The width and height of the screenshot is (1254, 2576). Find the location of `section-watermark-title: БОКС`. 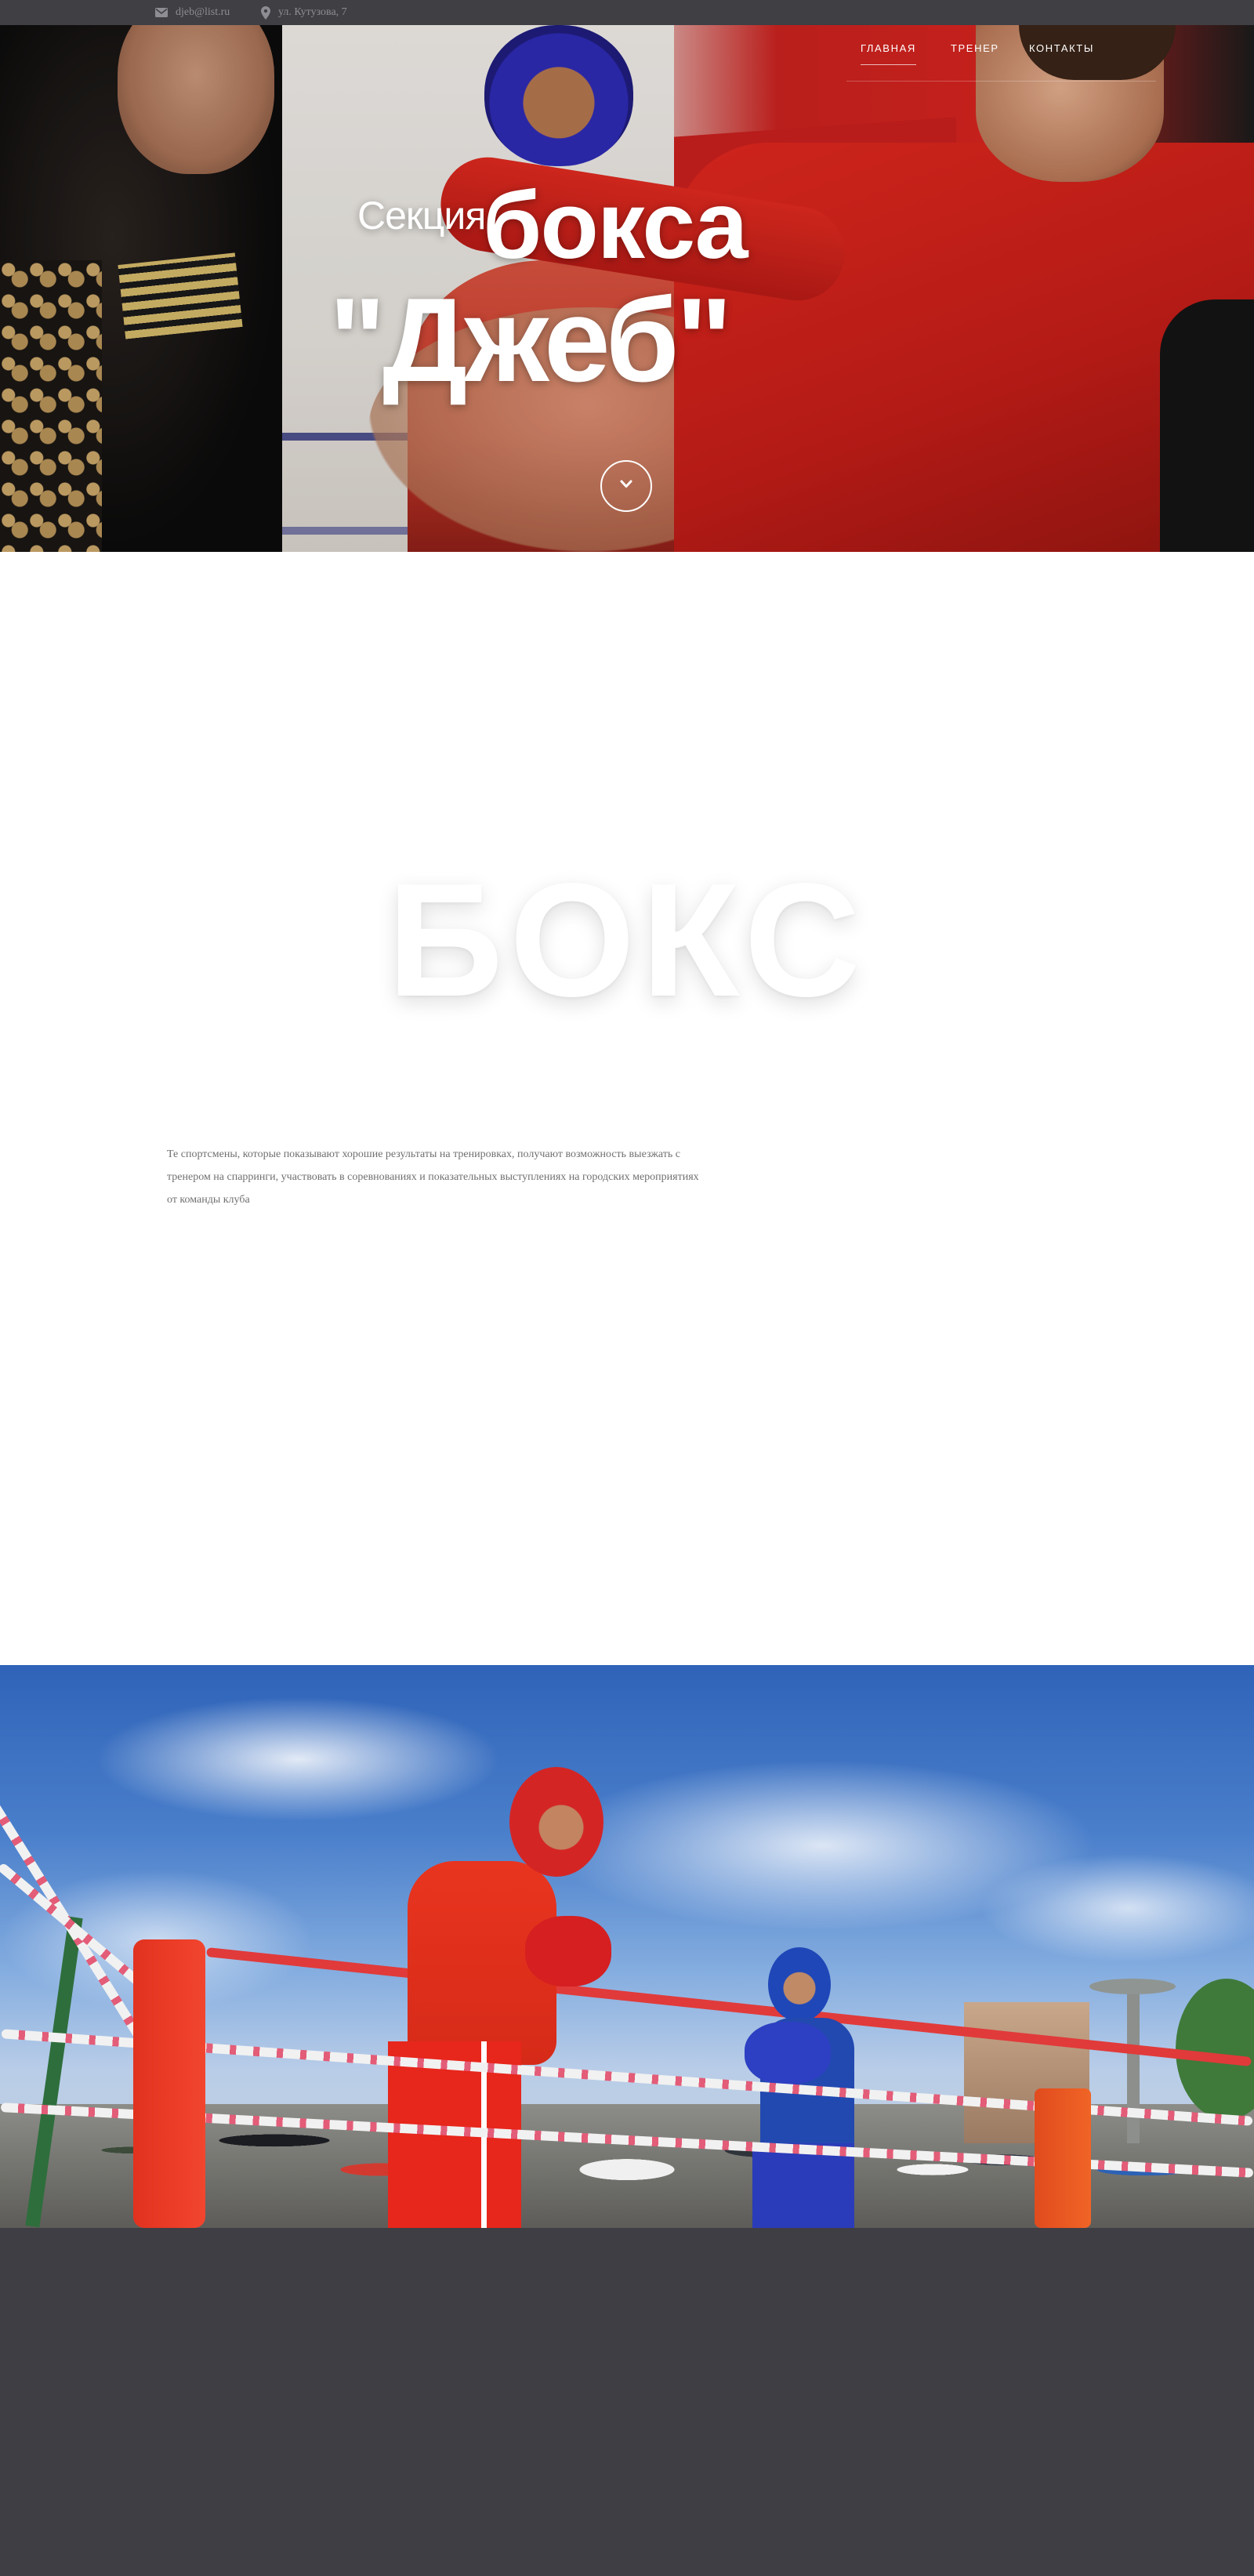

section-watermark-title: БОКС is located at coordinates (627, 940).